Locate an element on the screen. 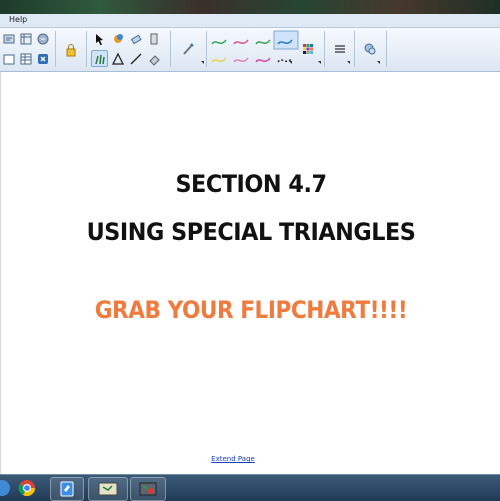 The image size is (500, 501). fill-icon is located at coordinates (118, 39).